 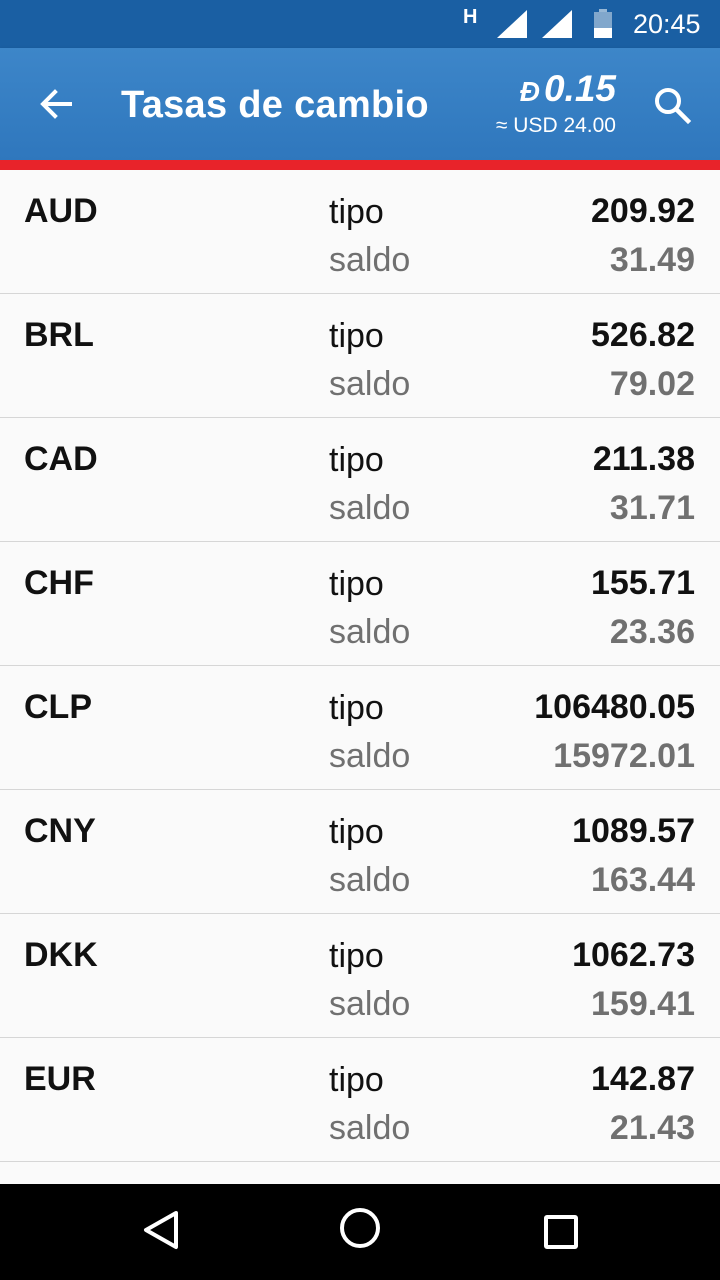 What do you see at coordinates (61, 955) in the screenshot?
I see `currency-code: DKK` at bounding box center [61, 955].